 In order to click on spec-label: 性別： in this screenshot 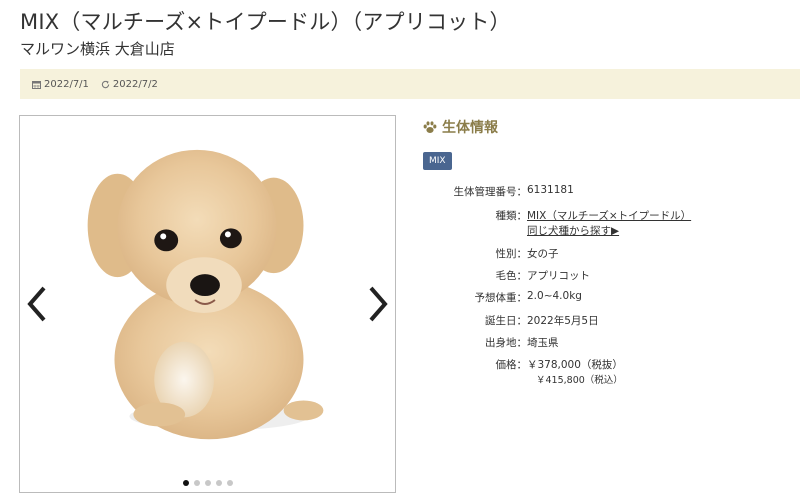, I will do `click(511, 254)`.